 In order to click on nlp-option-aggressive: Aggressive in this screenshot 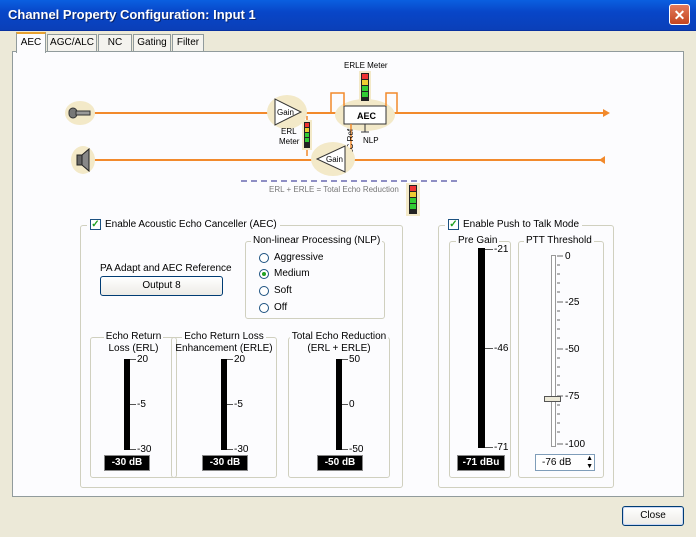, I will do `click(291, 257)`.